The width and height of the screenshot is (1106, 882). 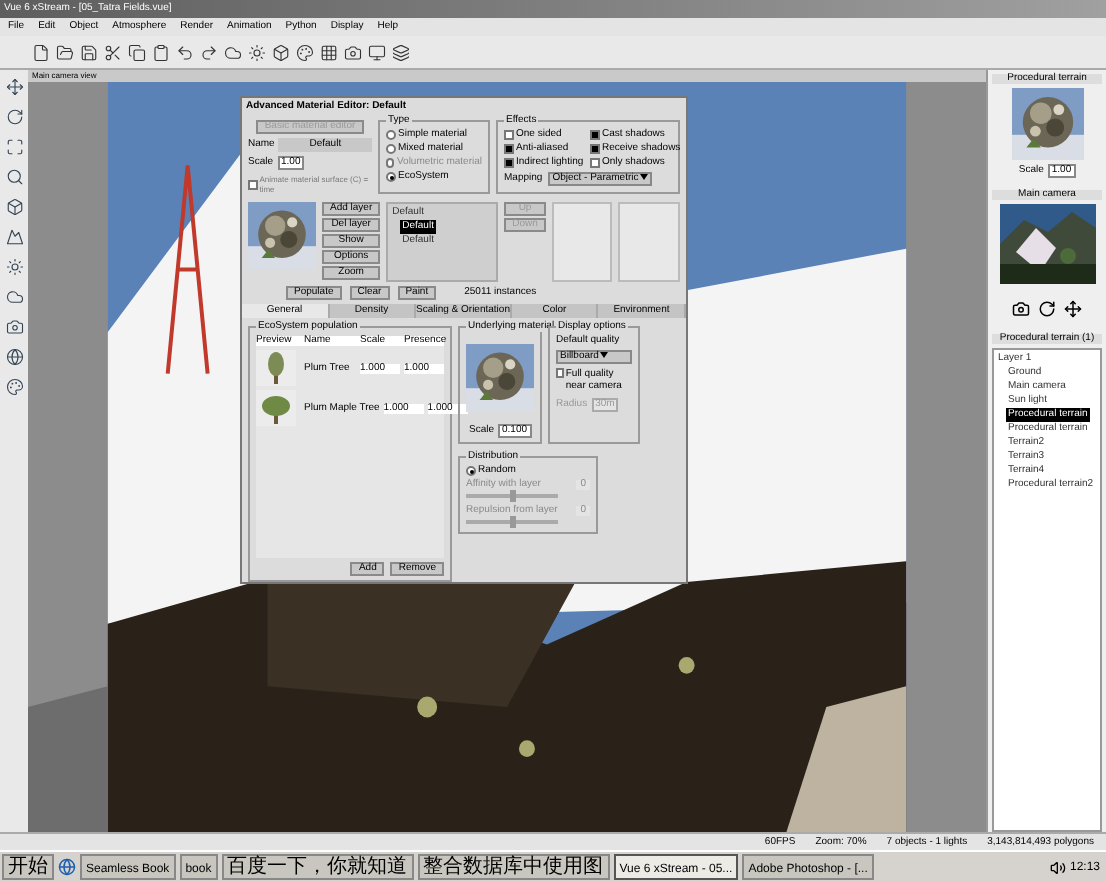 What do you see at coordinates (137, 52) in the screenshot?
I see `copy-icon` at bounding box center [137, 52].